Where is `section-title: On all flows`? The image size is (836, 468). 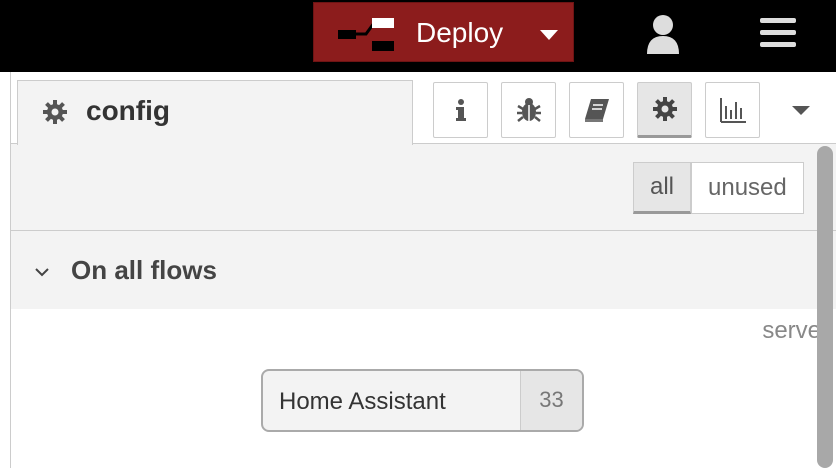 section-title: On all flows is located at coordinates (144, 270).